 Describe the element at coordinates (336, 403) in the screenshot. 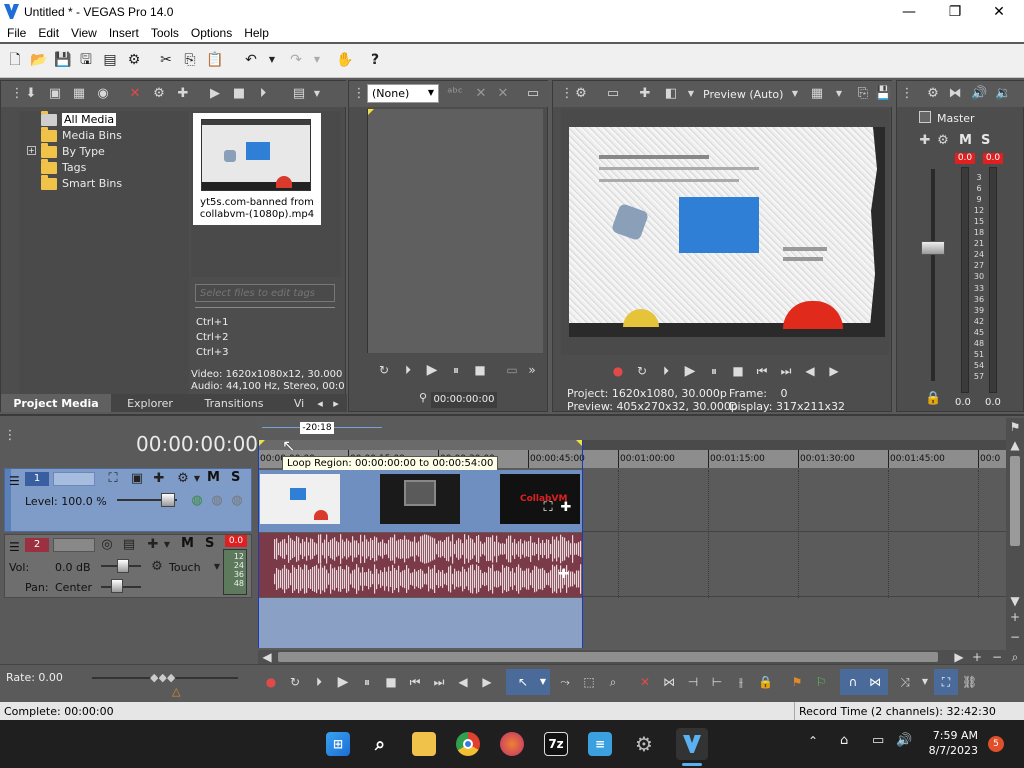

I see `tab-scroll-right-icon: ▸` at that location.